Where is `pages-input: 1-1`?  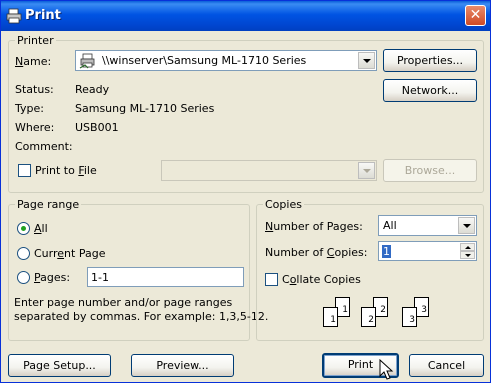 pages-input: 1-1 is located at coordinates (165, 277).